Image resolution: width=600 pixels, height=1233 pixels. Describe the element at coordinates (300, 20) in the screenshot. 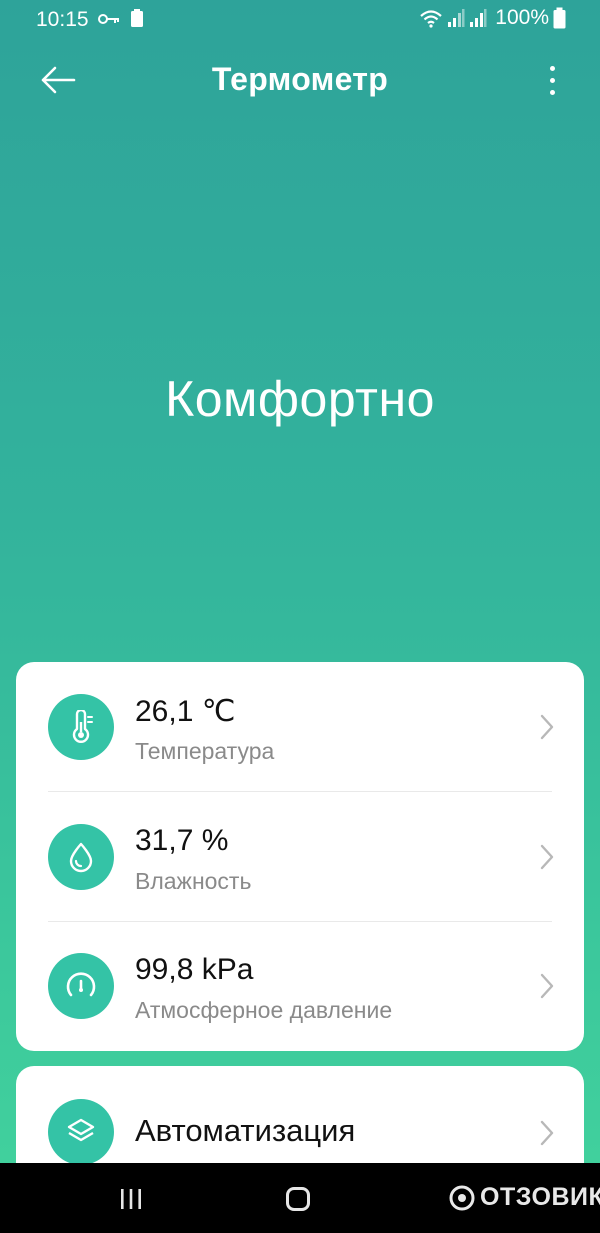

I see `status-bar: 10:15 100%` at that location.